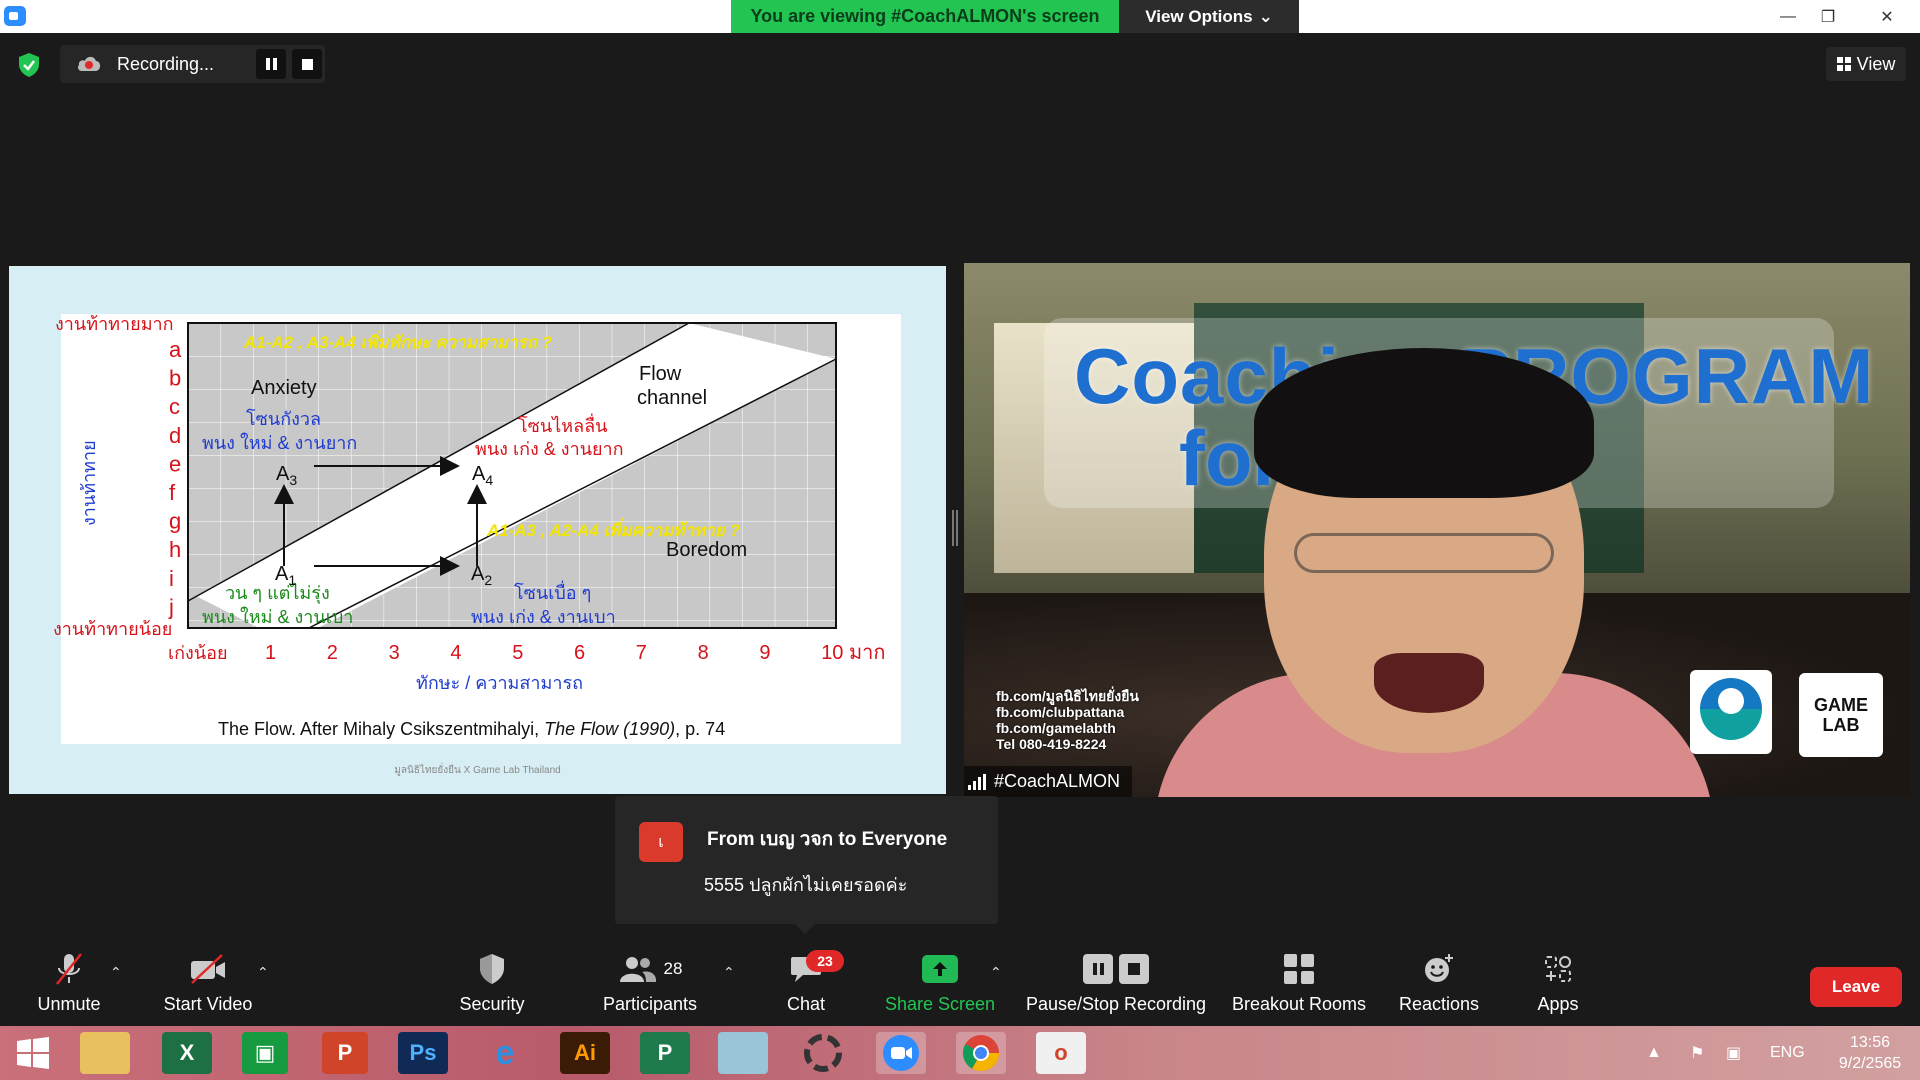 This screenshot has width=1920, height=1080. Describe the element at coordinates (187, 1053) in the screenshot. I see `excel-icon: X` at that location.